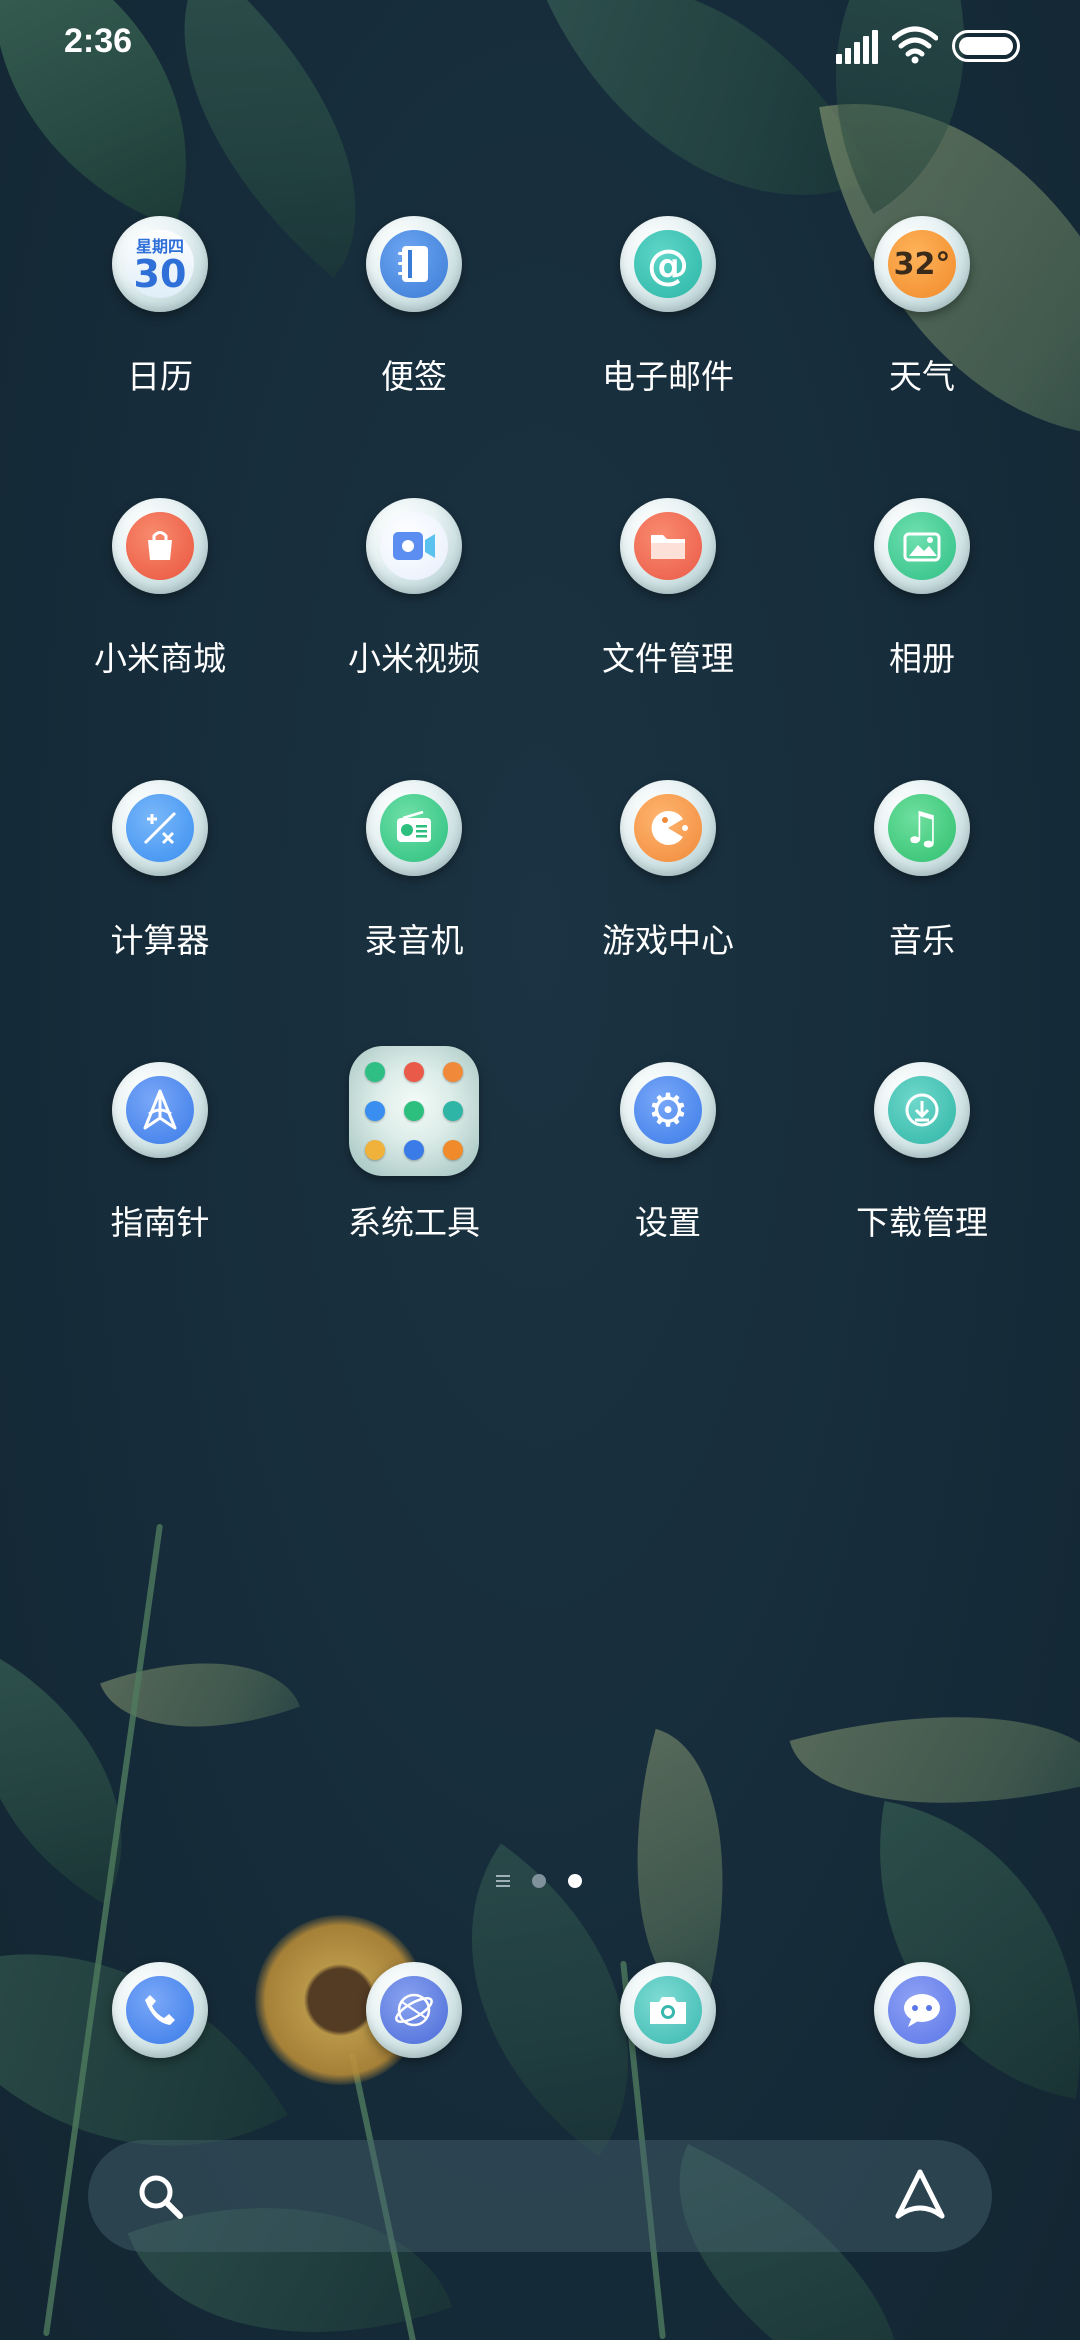 This screenshot has width=1080, height=2340. I want to click on app-recorder: 录音机, so click(414, 890).